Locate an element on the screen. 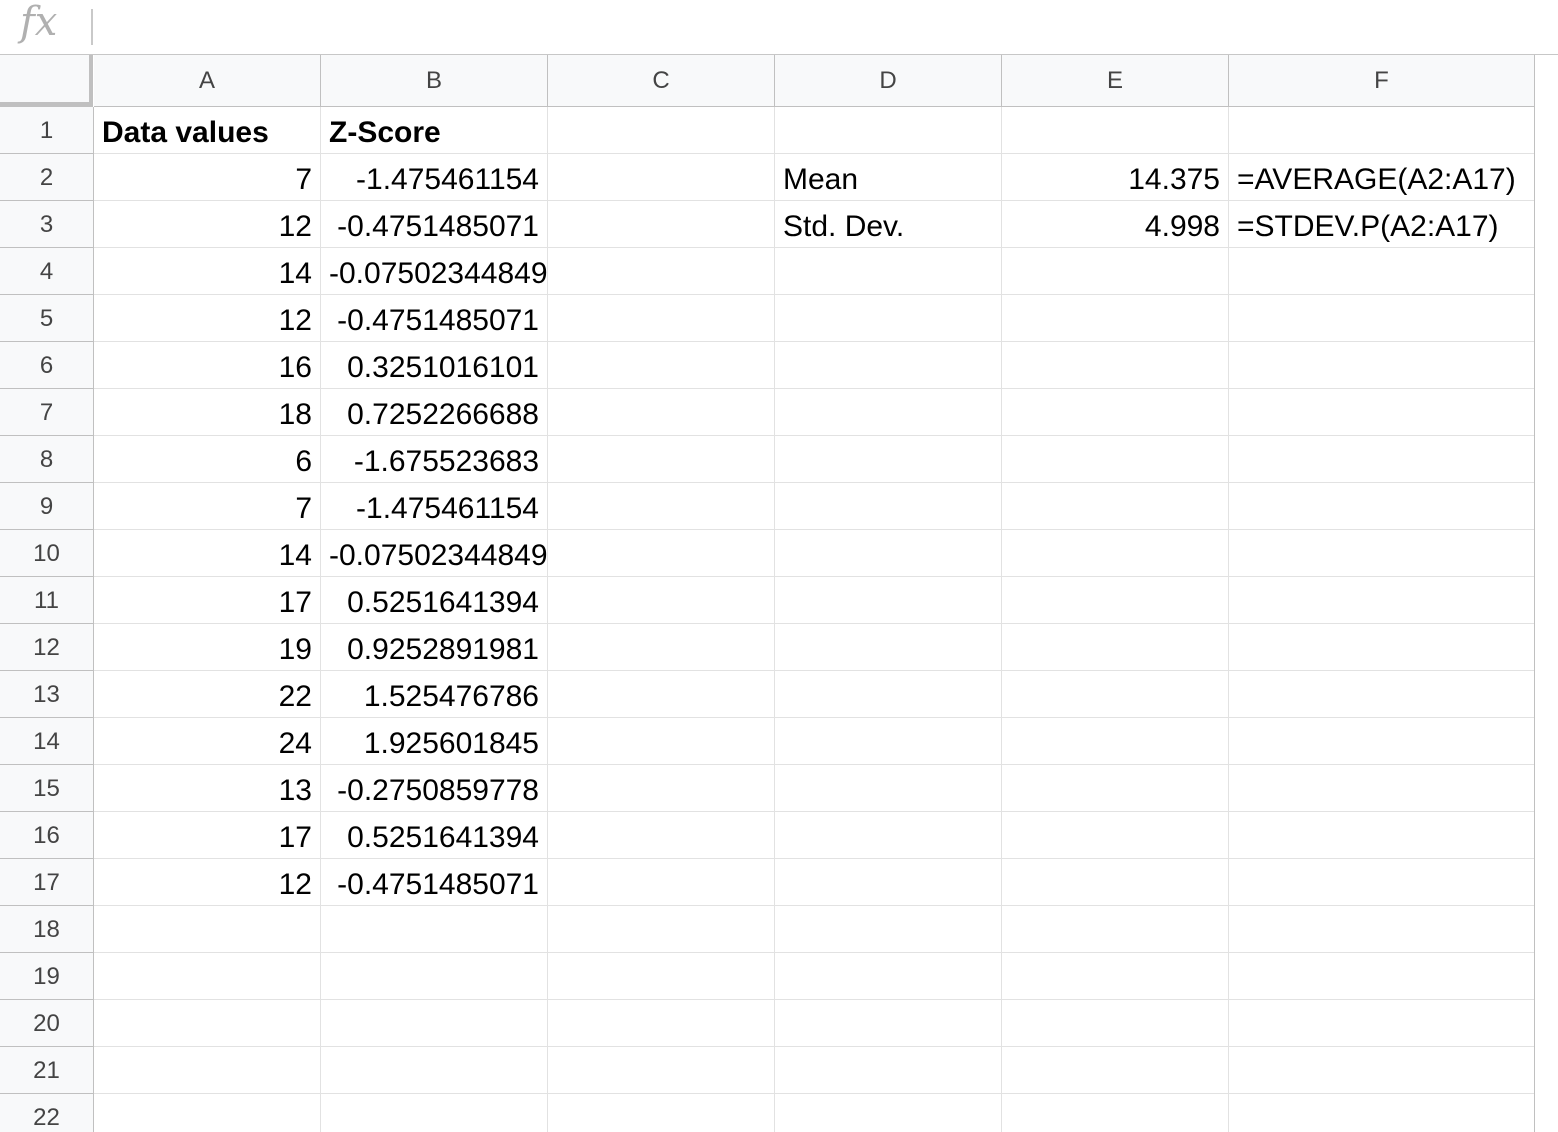 This screenshot has width=1558, height=1132. cell-d21 is located at coordinates (888, 1070).